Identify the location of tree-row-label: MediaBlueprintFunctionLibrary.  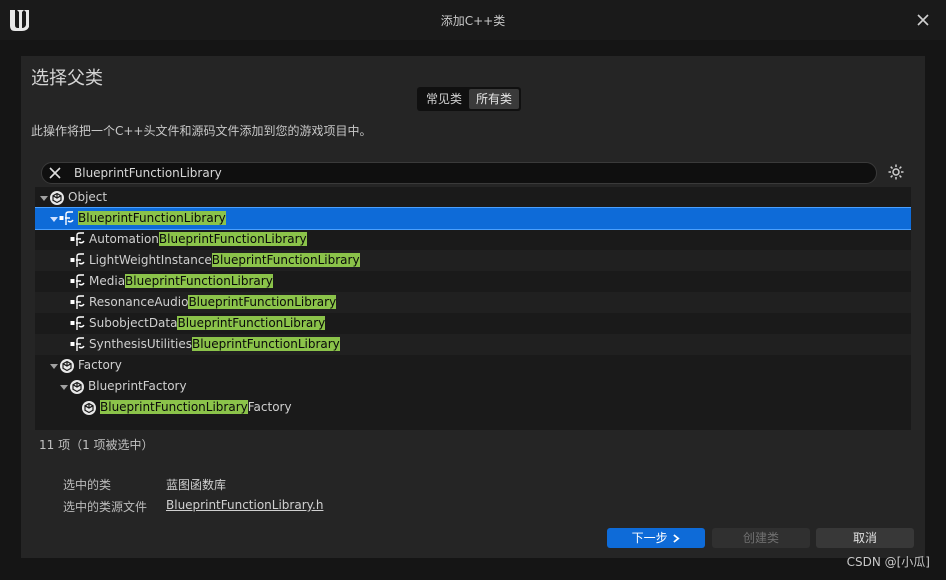
(181, 281).